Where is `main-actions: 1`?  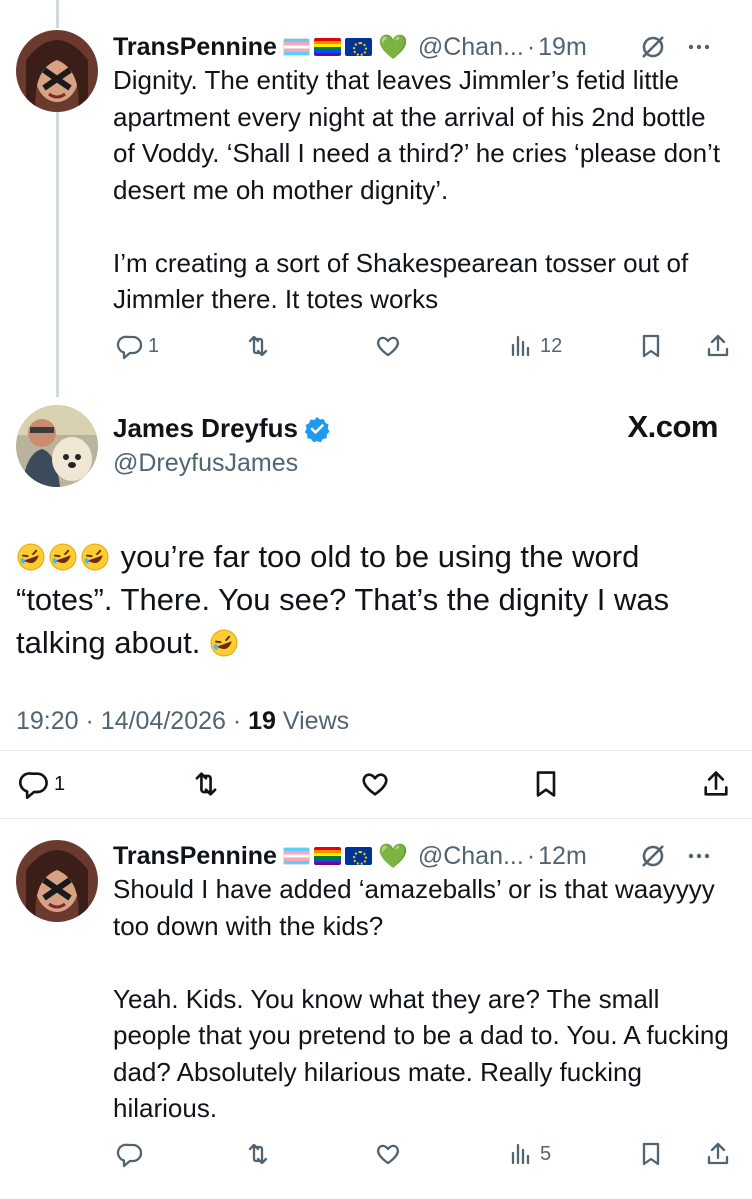
main-actions: 1 is located at coordinates (376, 784).